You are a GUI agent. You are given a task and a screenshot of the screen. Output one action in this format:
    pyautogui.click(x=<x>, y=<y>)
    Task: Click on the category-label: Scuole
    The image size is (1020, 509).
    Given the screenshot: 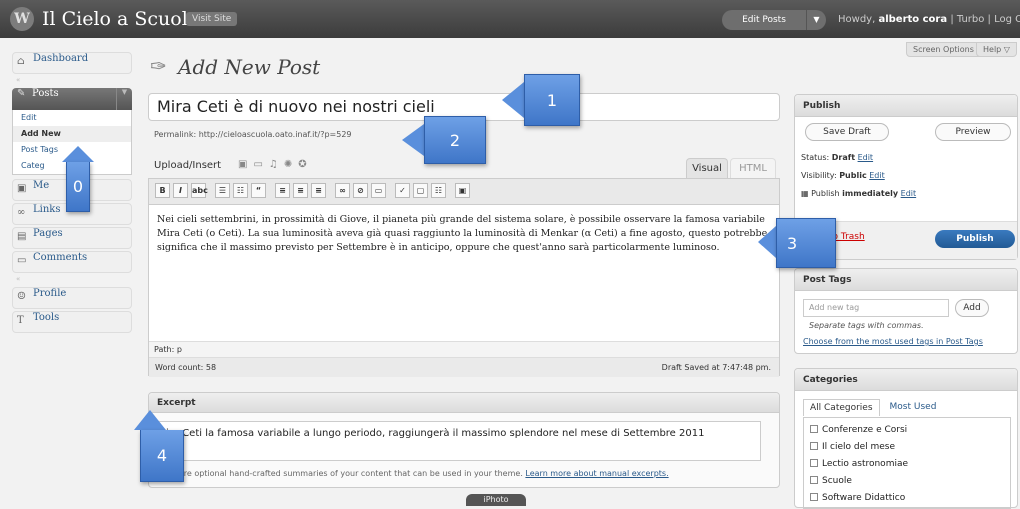 What is the action you would take?
    pyautogui.click(x=837, y=481)
    